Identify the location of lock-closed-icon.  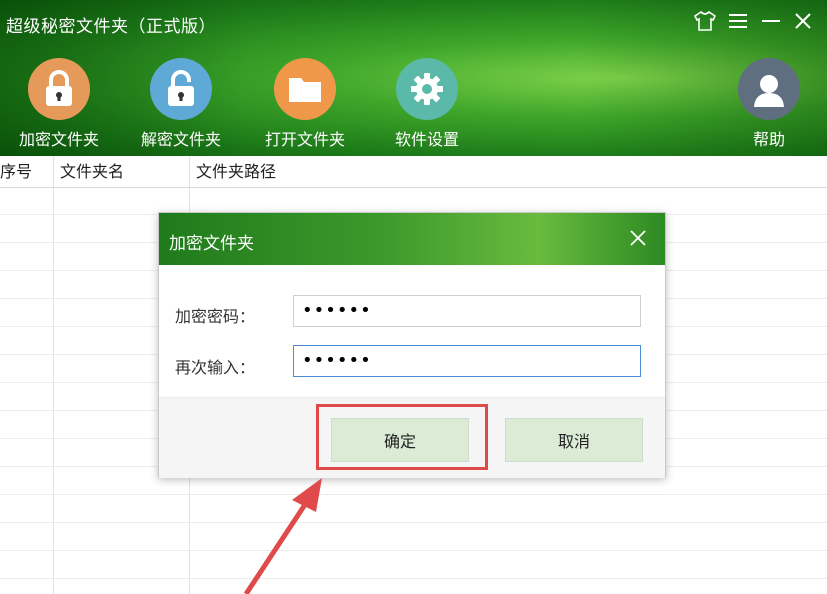
(59, 89).